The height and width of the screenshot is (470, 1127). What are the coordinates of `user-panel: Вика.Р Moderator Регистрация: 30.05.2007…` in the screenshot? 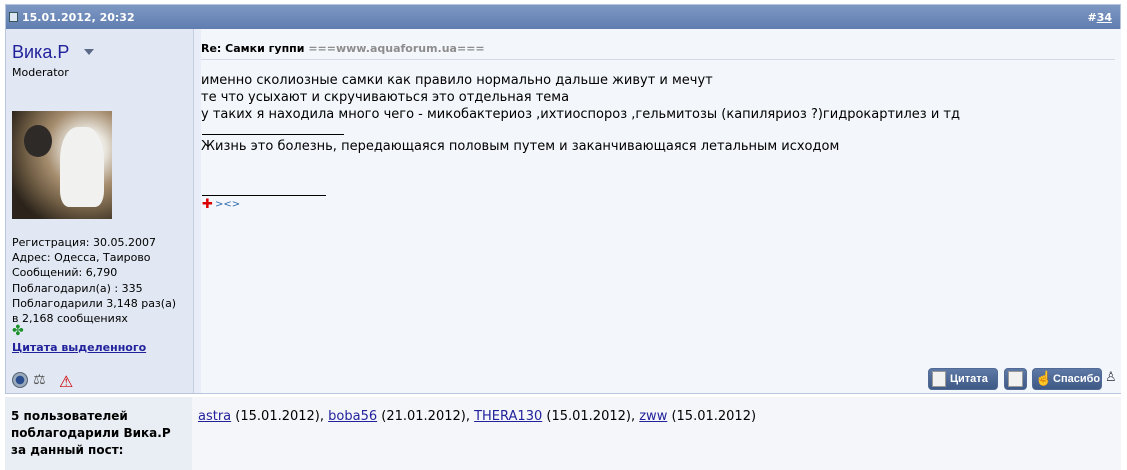 It's located at (100, 211).